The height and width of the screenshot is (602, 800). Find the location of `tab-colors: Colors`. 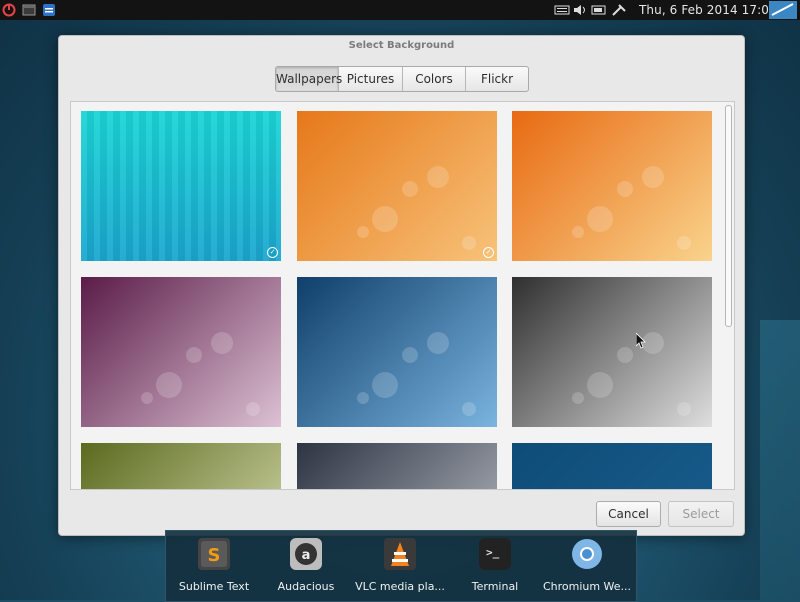

tab-colors: Colors is located at coordinates (434, 79).